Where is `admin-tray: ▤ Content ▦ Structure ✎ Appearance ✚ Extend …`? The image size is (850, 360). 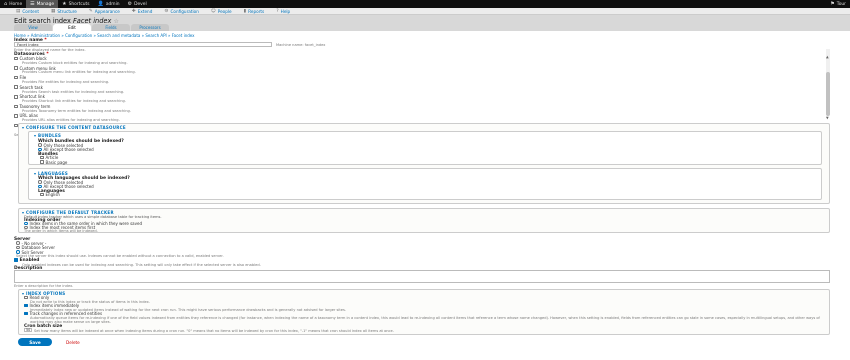
admin-tray: ▤ Content ▦ Structure ✎ Appearance ✚ Extend … is located at coordinates (425, 11).